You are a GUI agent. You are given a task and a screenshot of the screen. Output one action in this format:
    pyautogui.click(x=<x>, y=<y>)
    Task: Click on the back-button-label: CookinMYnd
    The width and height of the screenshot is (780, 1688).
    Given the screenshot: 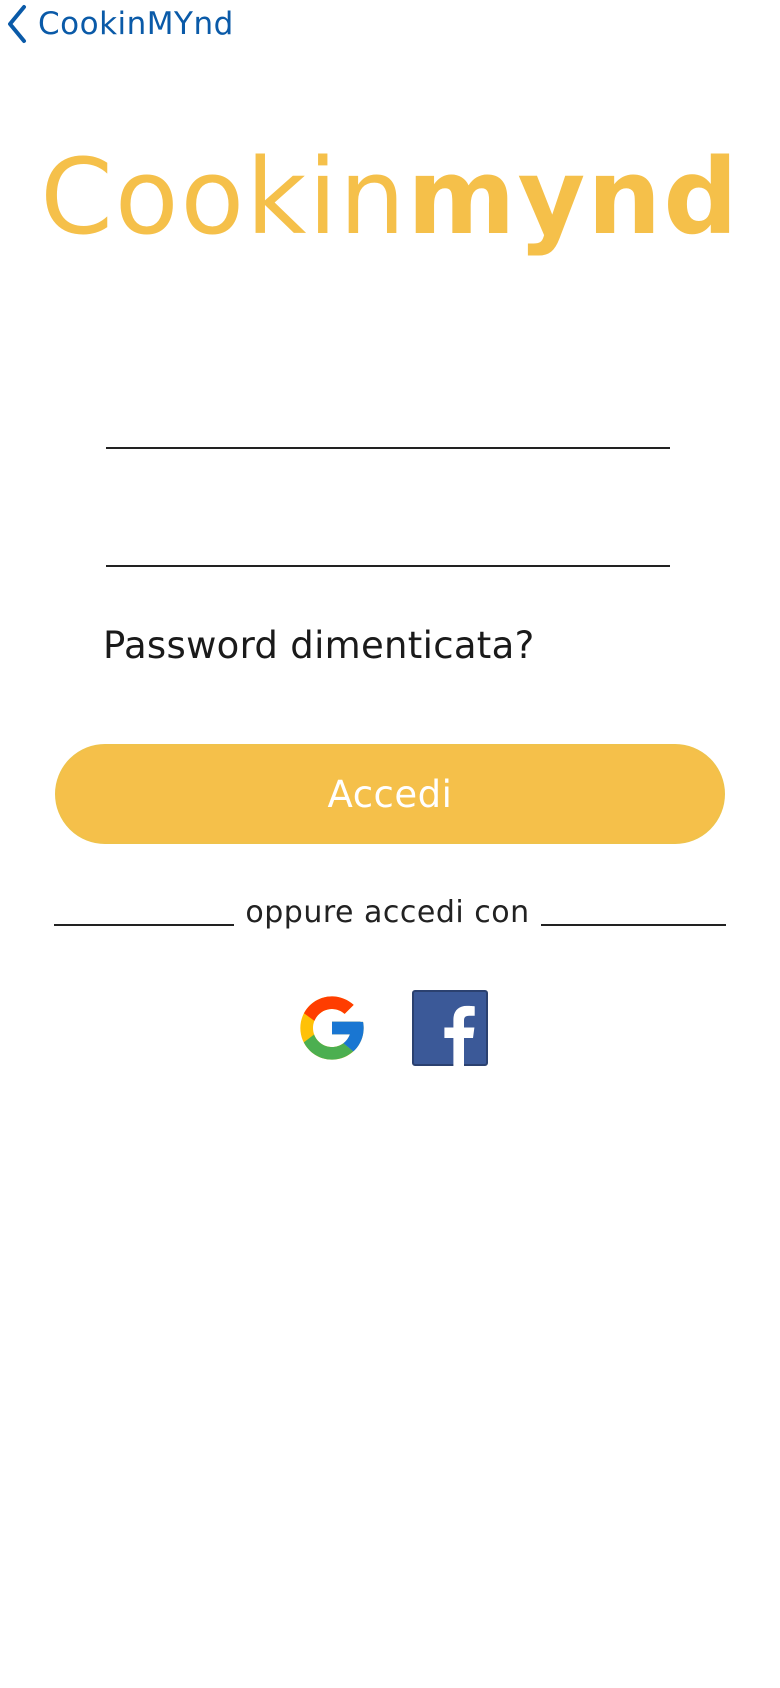 What is the action you would take?
    pyautogui.click(x=136, y=24)
    